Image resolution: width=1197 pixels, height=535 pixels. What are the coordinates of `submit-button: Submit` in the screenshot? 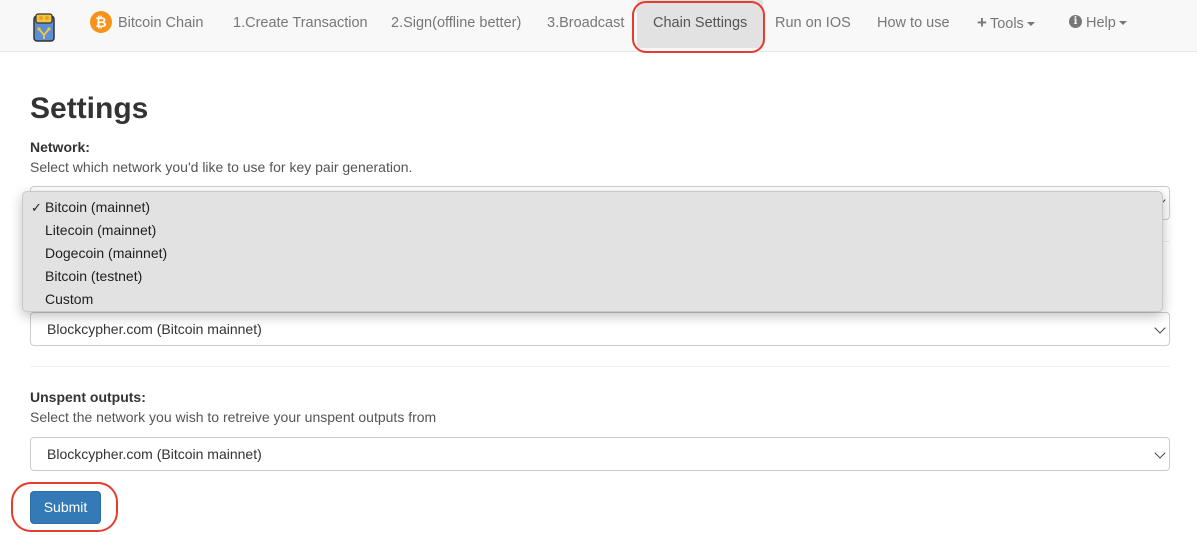 It's located at (65, 507).